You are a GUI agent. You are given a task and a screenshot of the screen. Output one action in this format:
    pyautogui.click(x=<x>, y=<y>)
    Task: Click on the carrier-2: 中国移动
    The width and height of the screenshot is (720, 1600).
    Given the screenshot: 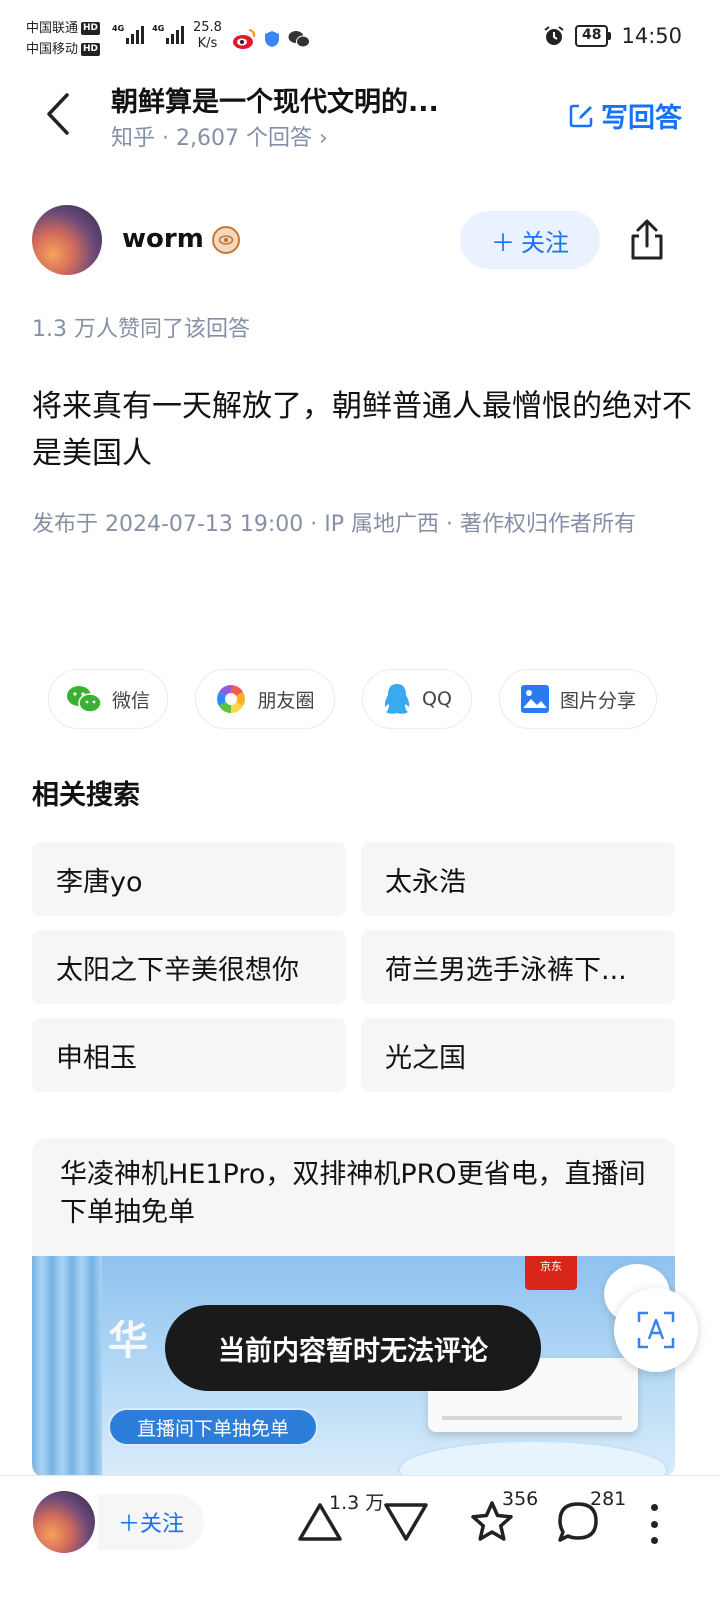 What is the action you would take?
    pyautogui.click(x=52, y=49)
    